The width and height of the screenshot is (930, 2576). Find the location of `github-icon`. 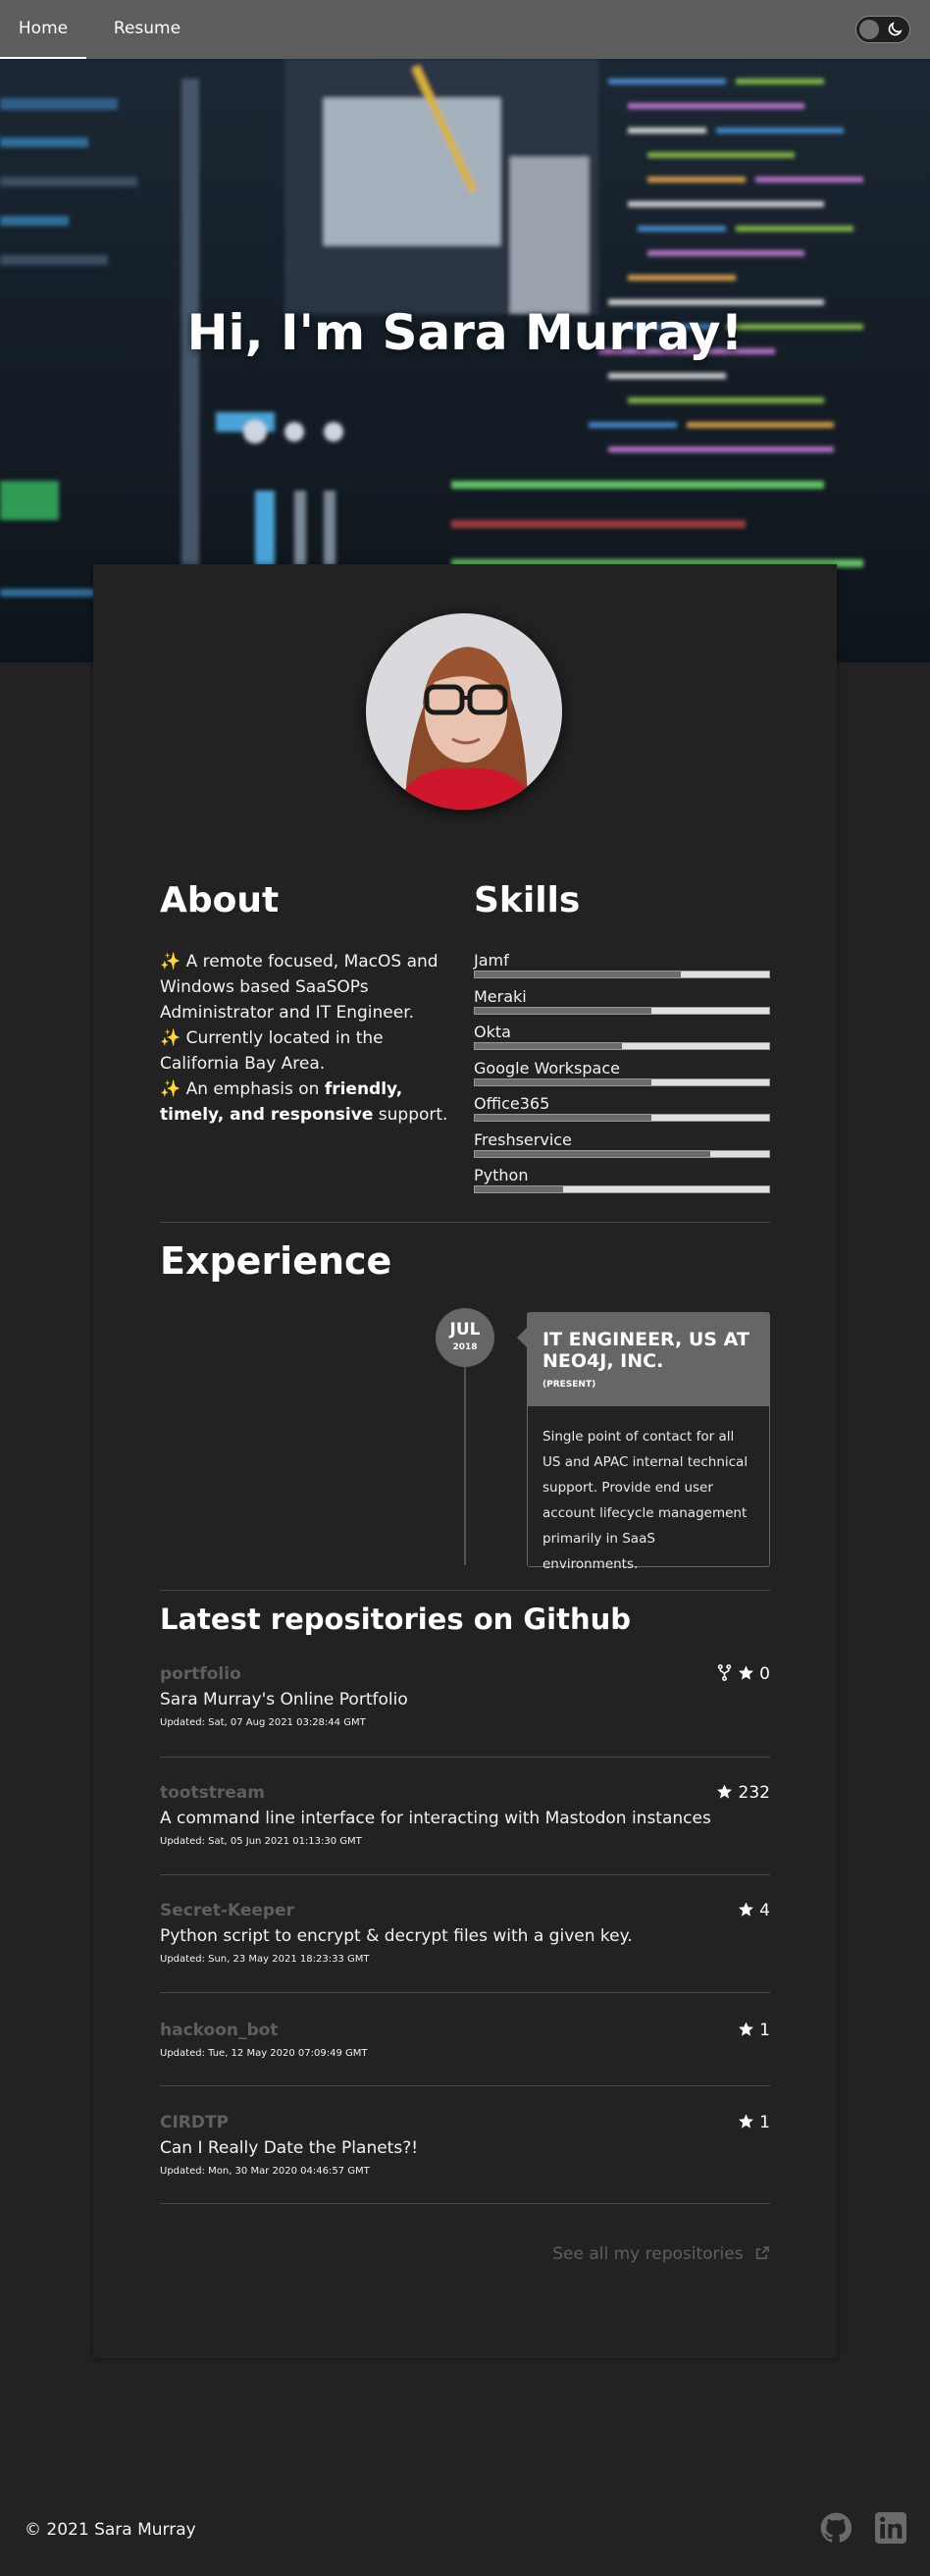

github-icon is located at coordinates (836, 2528).